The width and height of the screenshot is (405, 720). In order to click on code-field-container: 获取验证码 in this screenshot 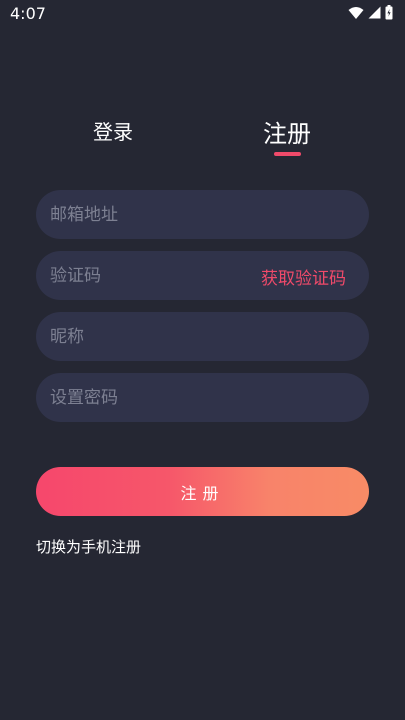, I will do `click(202, 275)`.